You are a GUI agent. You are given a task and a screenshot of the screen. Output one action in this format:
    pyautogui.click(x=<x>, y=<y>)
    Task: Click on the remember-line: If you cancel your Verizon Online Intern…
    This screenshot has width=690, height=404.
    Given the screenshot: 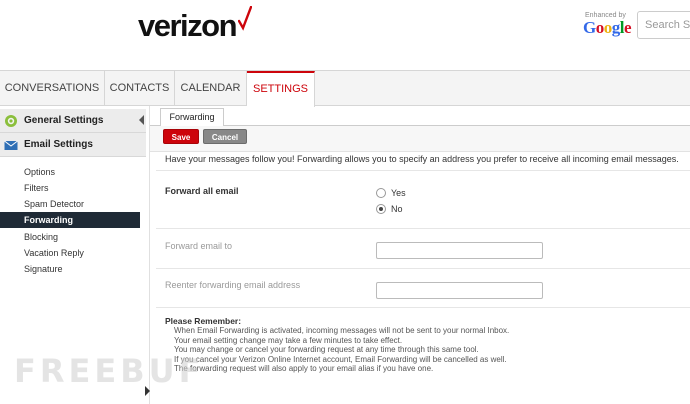 What is the action you would take?
    pyautogui.click(x=340, y=359)
    